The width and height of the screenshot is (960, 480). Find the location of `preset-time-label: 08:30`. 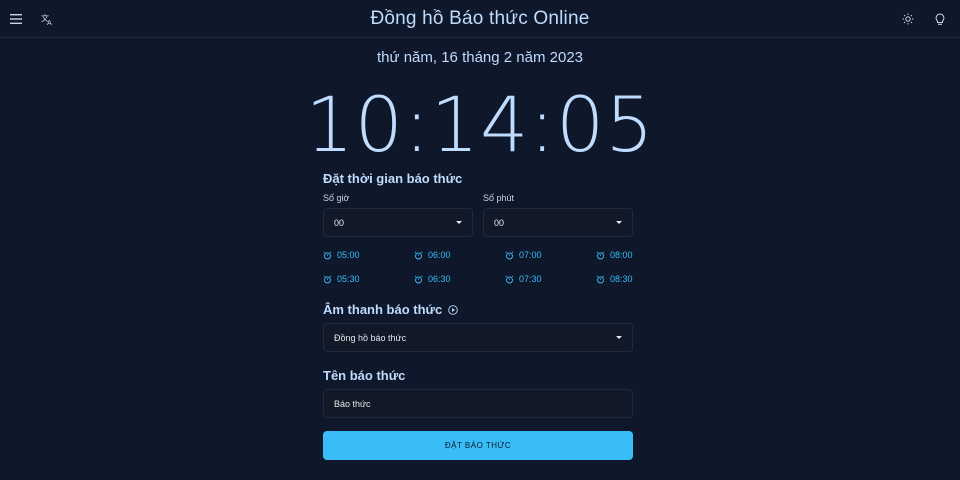

preset-time-label: 08:30 is located at coordinates (621, 279).